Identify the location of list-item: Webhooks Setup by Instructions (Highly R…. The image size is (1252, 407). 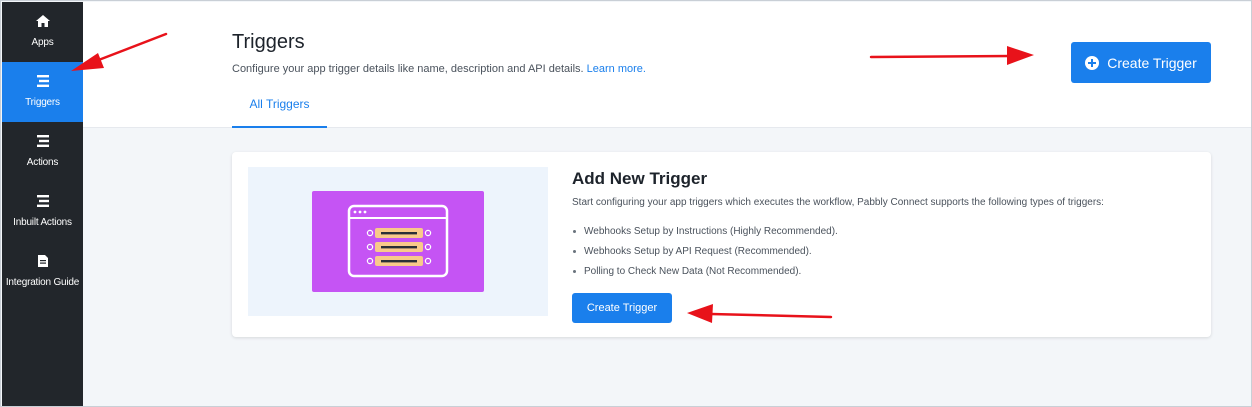
(705, 235).